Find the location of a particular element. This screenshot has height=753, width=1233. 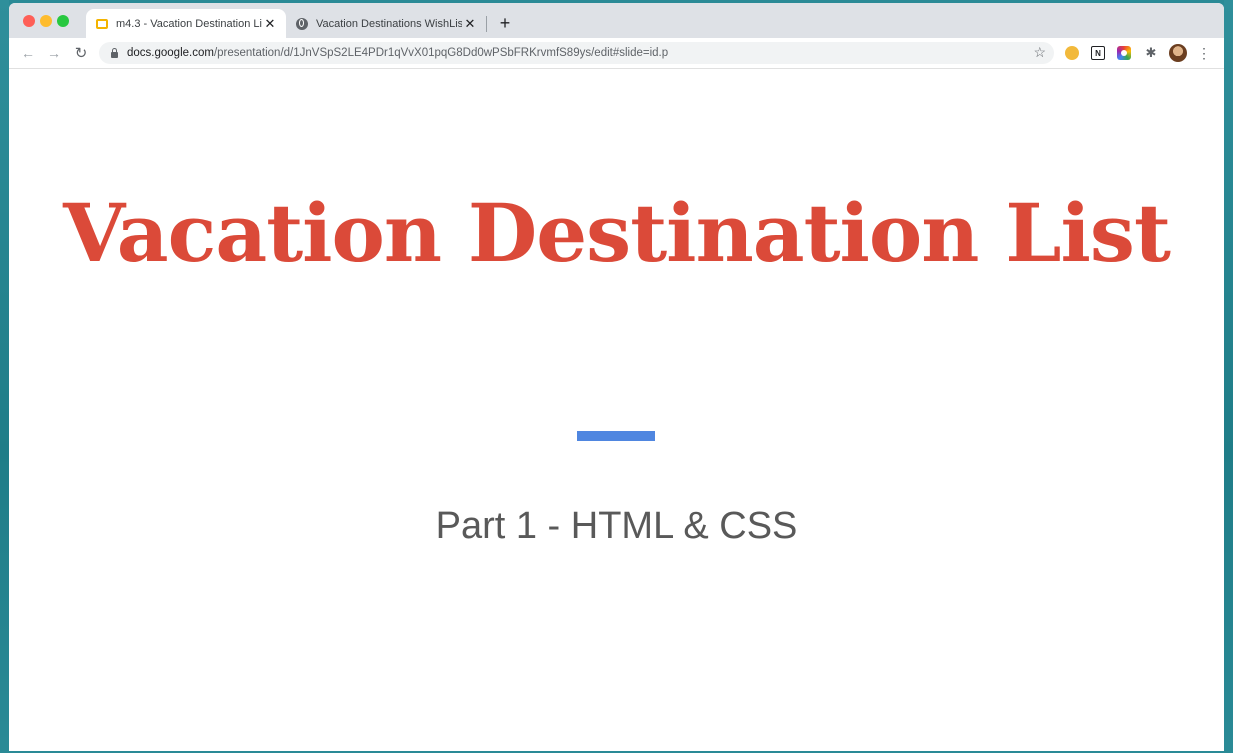

desktop-background-right is located at coordinates (1228, 376).